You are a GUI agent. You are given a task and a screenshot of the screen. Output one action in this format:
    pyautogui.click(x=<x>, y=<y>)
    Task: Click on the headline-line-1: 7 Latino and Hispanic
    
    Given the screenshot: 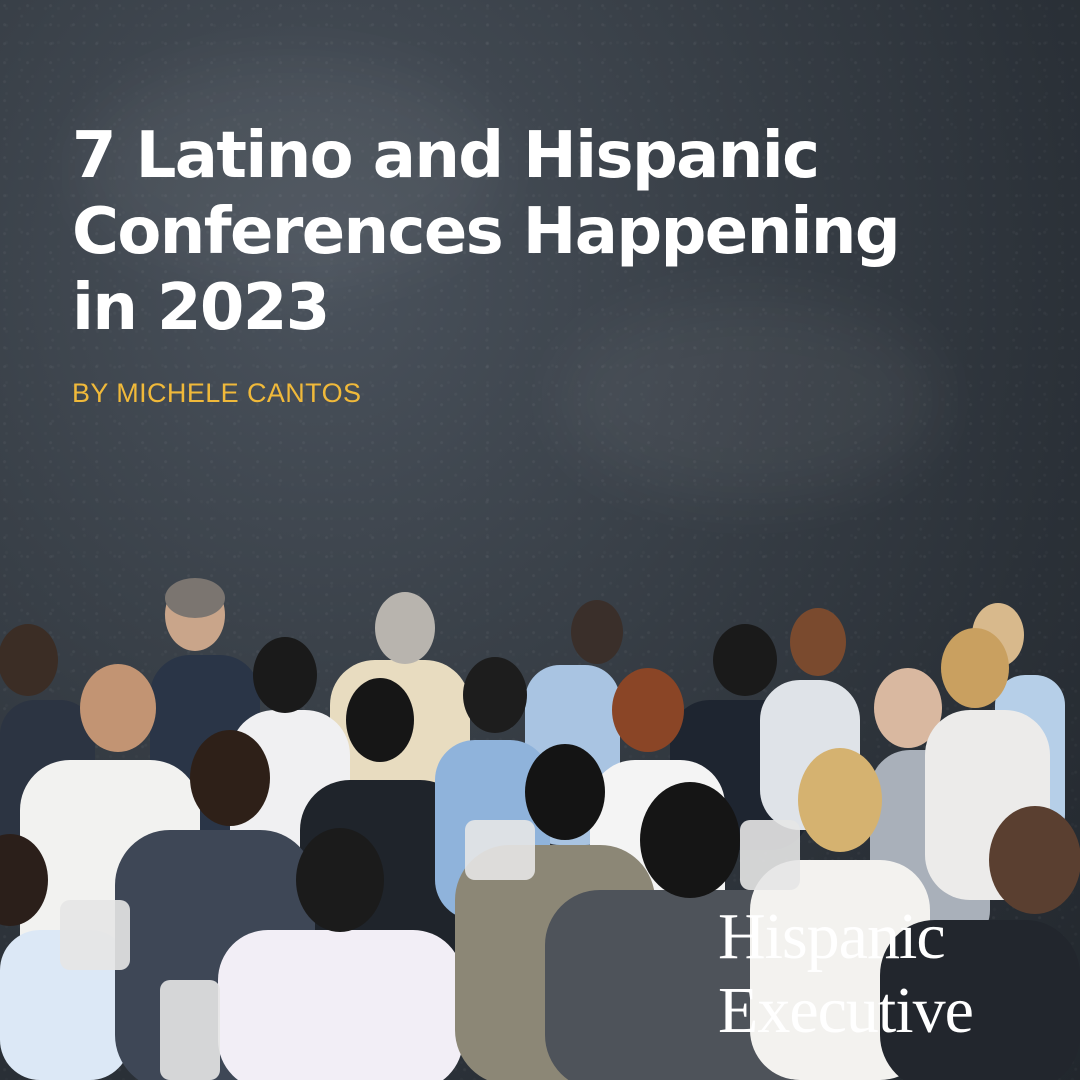 What is the action you would take?
    pyautogui.click(x=446, y=156)
    